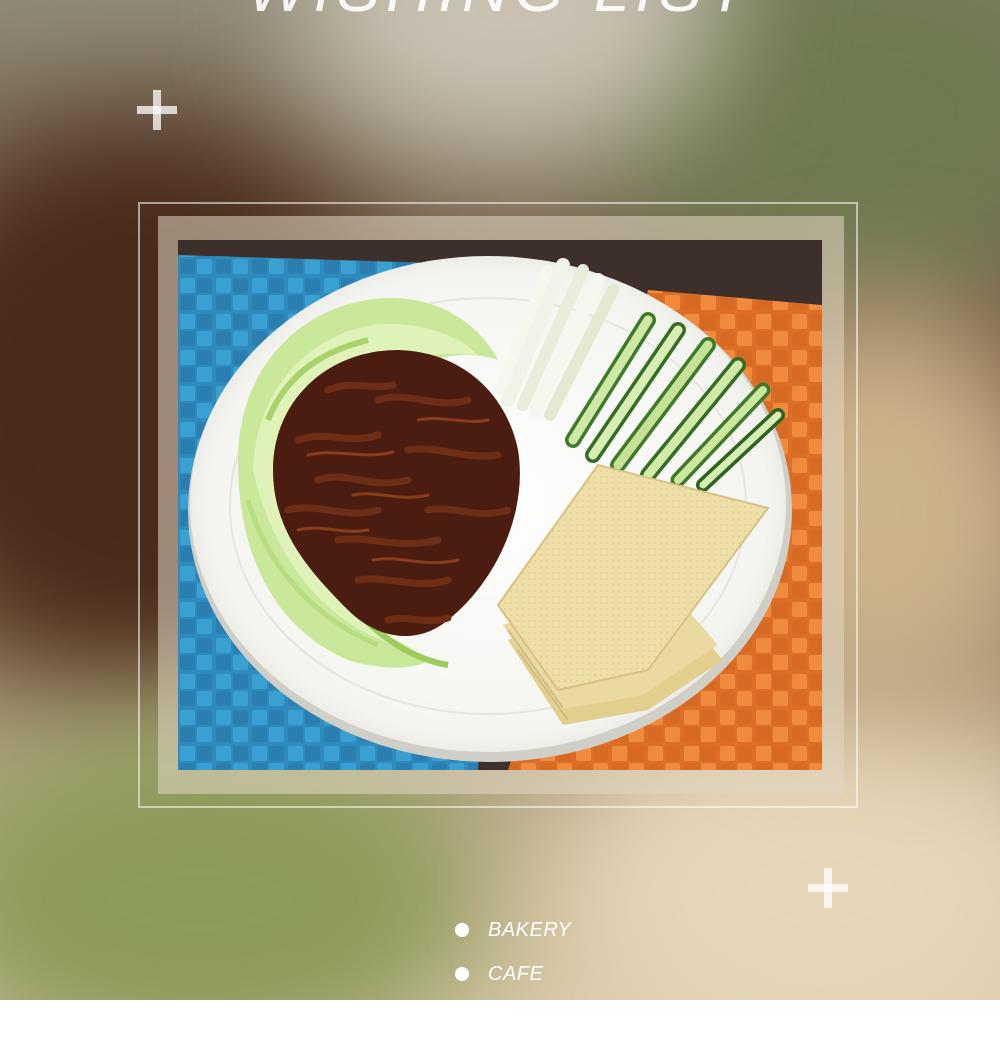 The height and width of the screenshot is (1040, 1000). I want to click on category-menu: BAKERY CAFE BOOKSTORE, so click(537, 974).